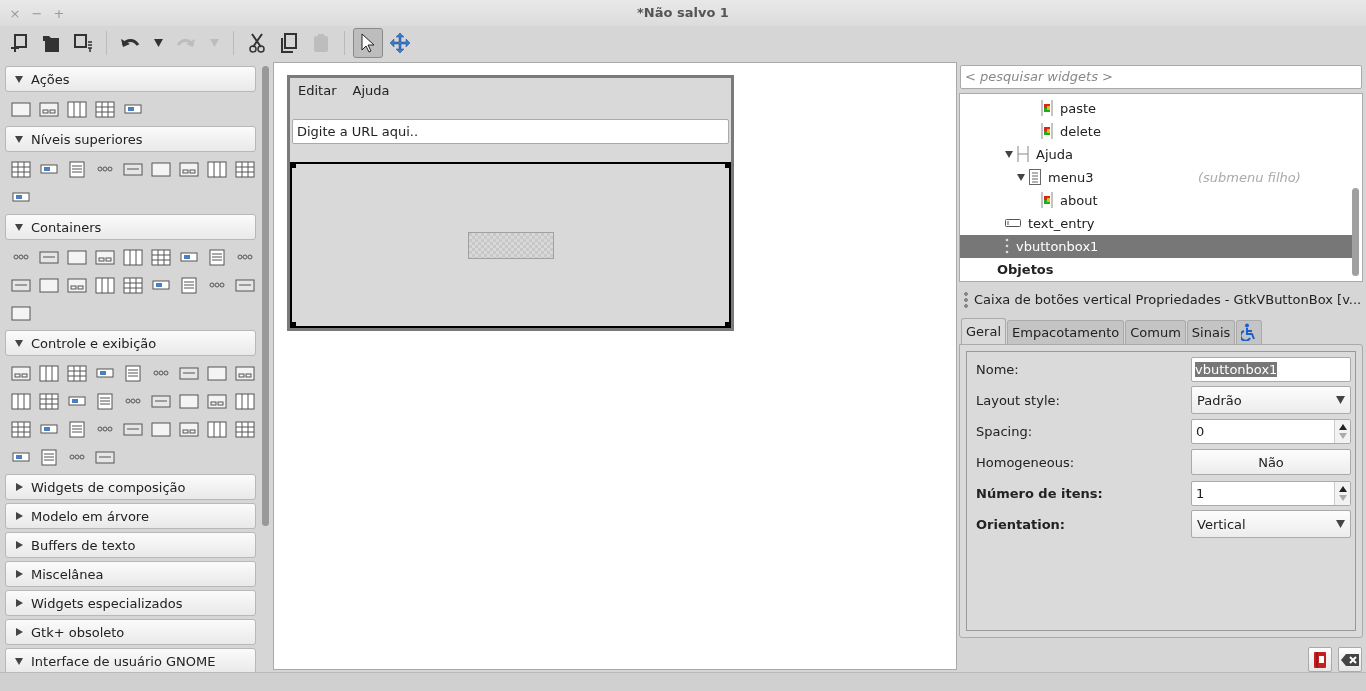 The height and width of the screenshot is (691, 1366). Describe the element at coordinates (1320, 659) in the screenshot. I see `docs-button` at that location.